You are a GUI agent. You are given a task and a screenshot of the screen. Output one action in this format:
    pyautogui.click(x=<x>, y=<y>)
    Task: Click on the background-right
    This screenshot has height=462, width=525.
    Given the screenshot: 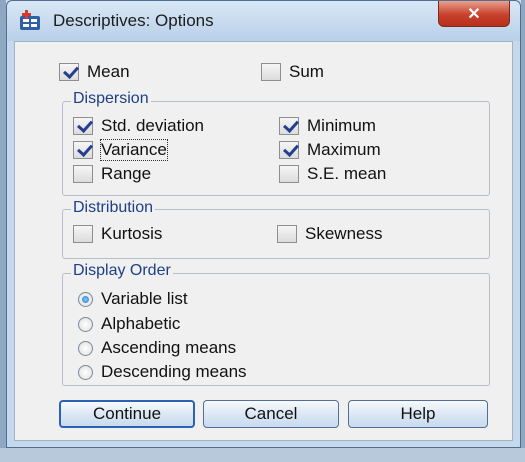 What is the action you would take?
    pyautogui.click(x=523, y=231)
    